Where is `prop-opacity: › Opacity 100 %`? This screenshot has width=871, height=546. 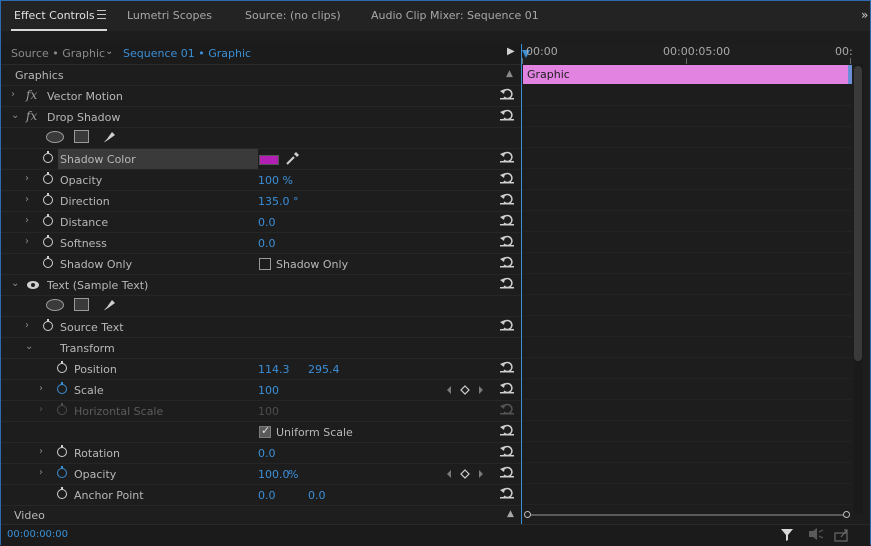 prop-opacity: › Opacity 100 % is located at coordinates (261, 180).